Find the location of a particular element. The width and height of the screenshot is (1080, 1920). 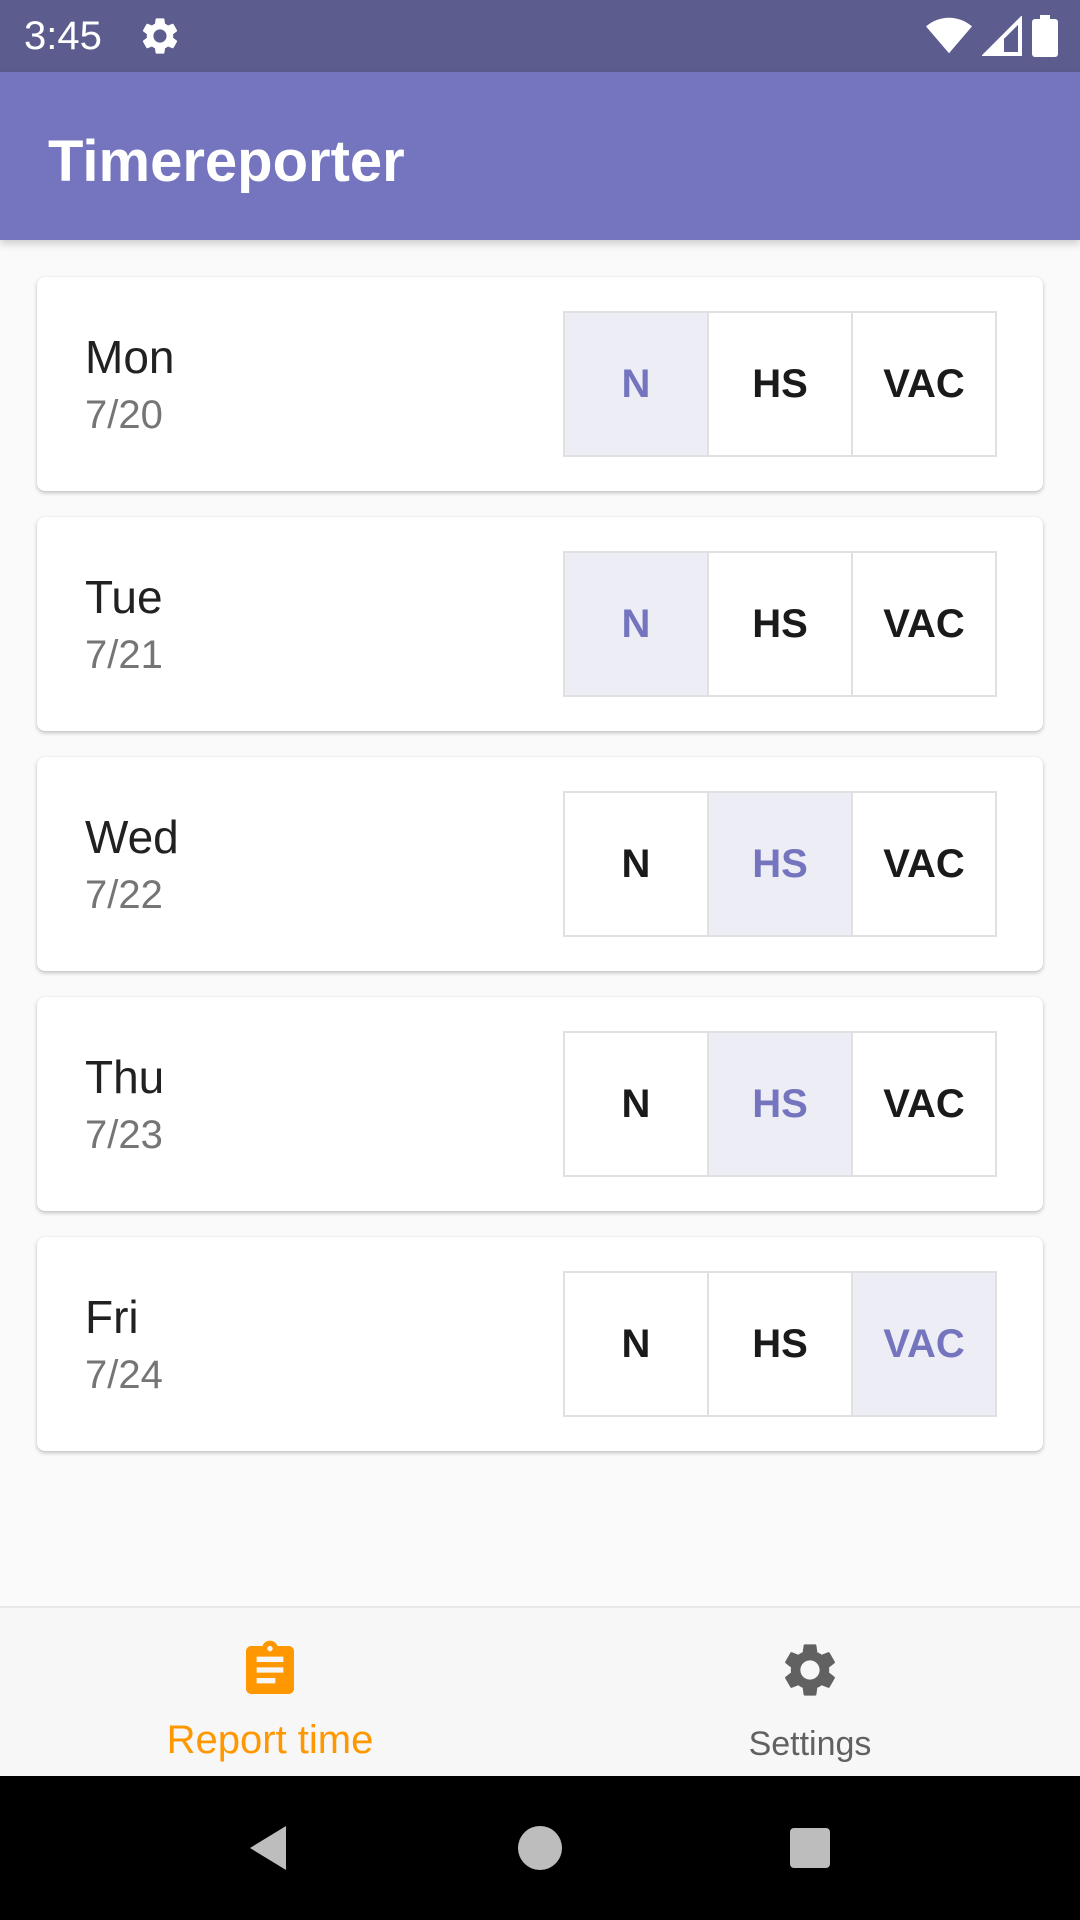

day-card-wed: Wed 7/22 N HS VAC is located at coordinates (540, 864).